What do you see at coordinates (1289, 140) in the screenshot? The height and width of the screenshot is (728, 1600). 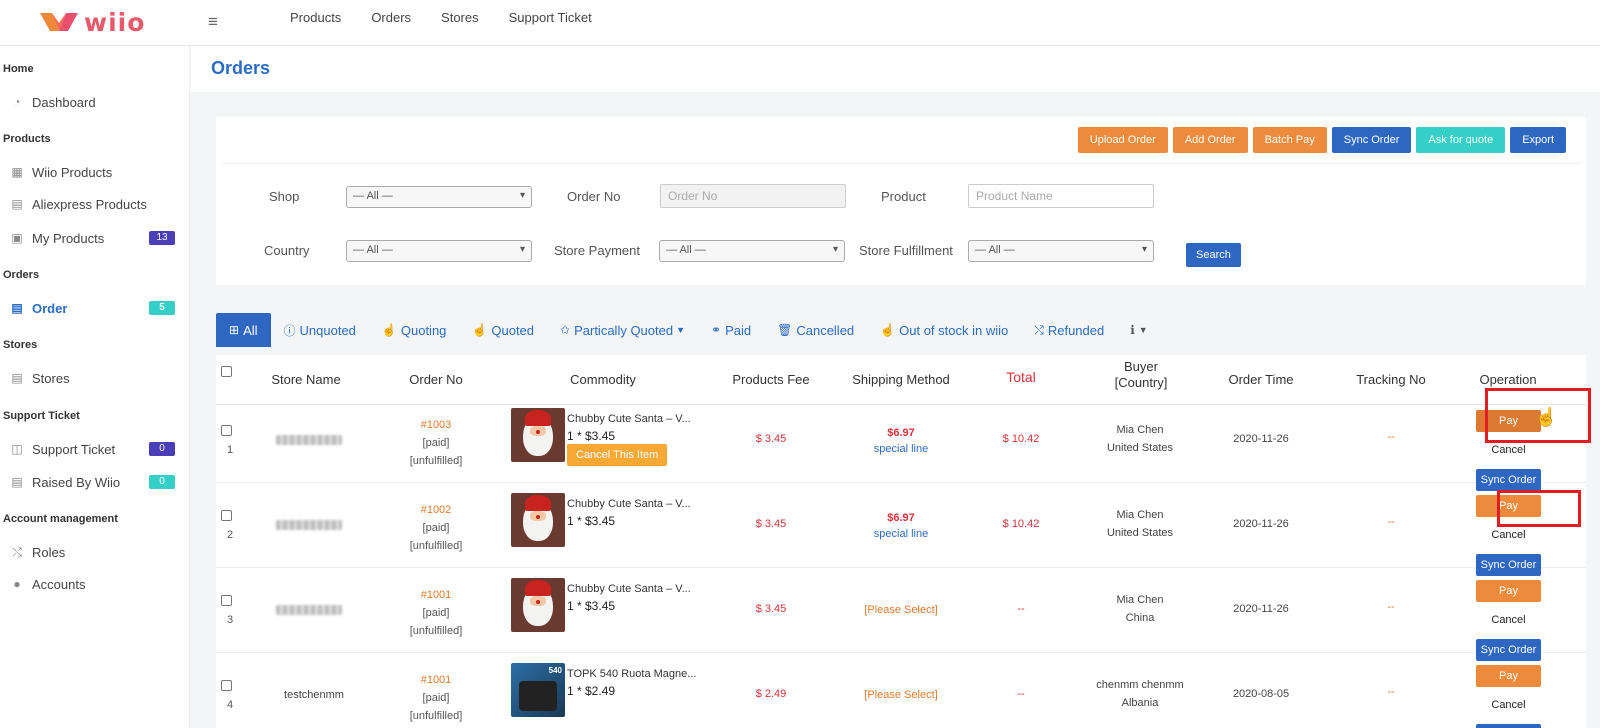 I see `batch-pay-button: Batch Pay` at bounding box center [1289, 140].